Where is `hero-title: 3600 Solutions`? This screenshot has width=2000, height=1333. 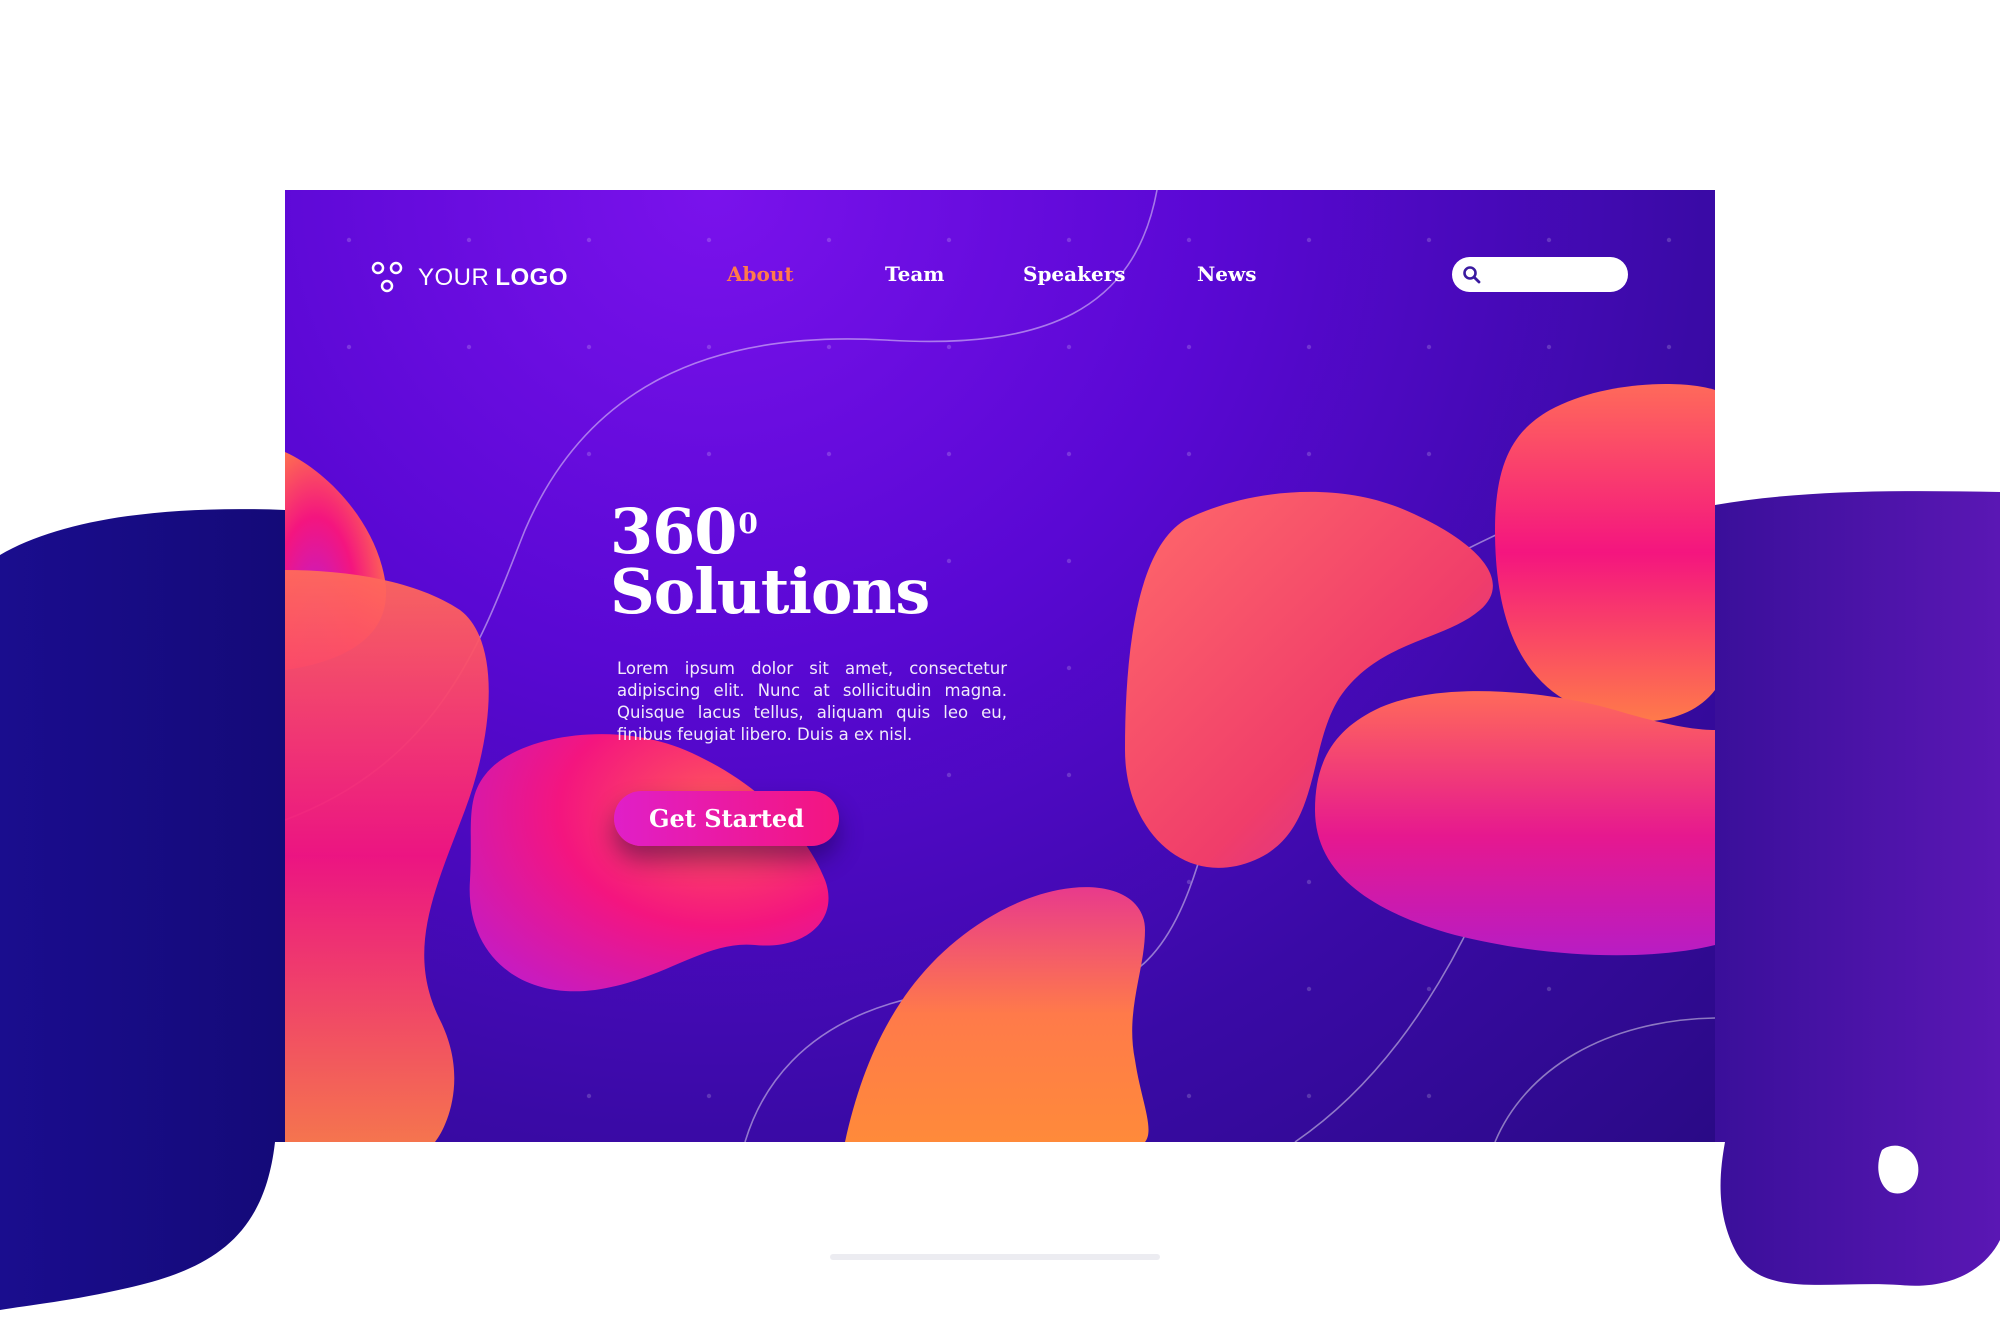 hero-title: 3600 Solutions is located at coordinates (770, 564).